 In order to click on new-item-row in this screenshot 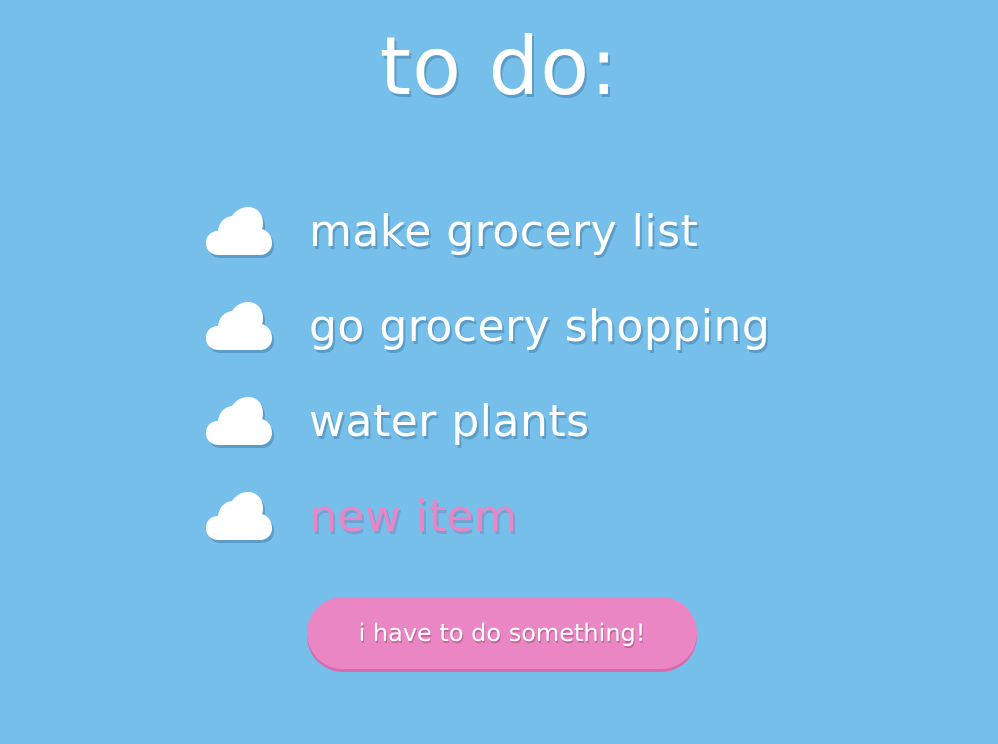, I will do `click(555, 516)`.